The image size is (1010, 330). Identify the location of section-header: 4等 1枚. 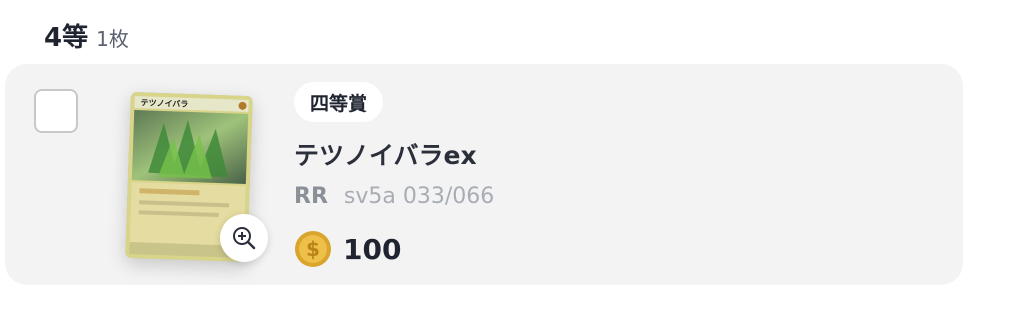
(86, 35).